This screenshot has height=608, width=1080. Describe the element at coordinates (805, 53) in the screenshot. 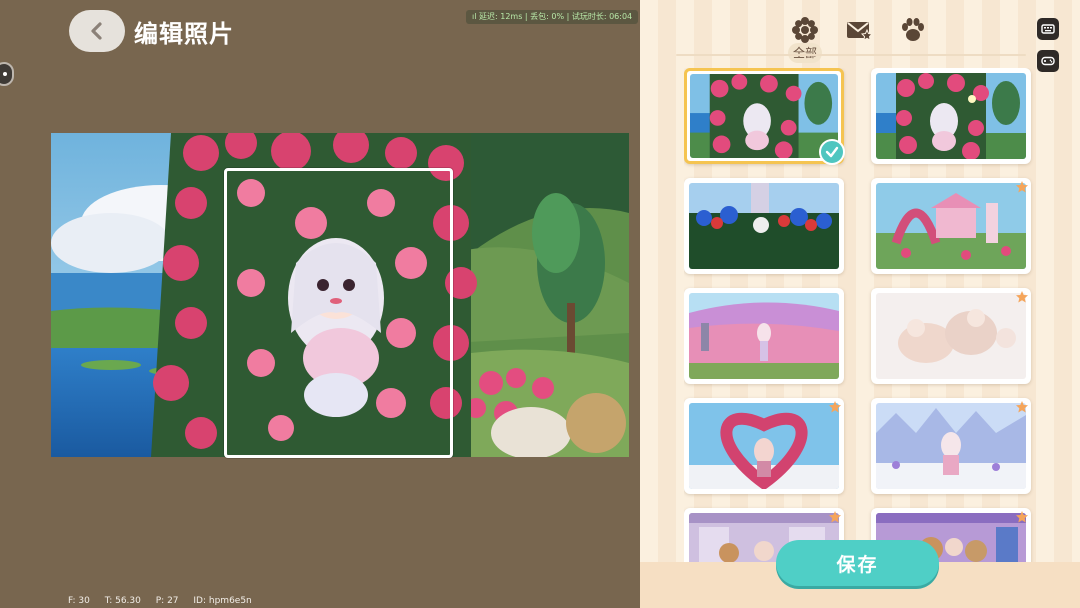

I see `tab-all-label: 全部` at that location.